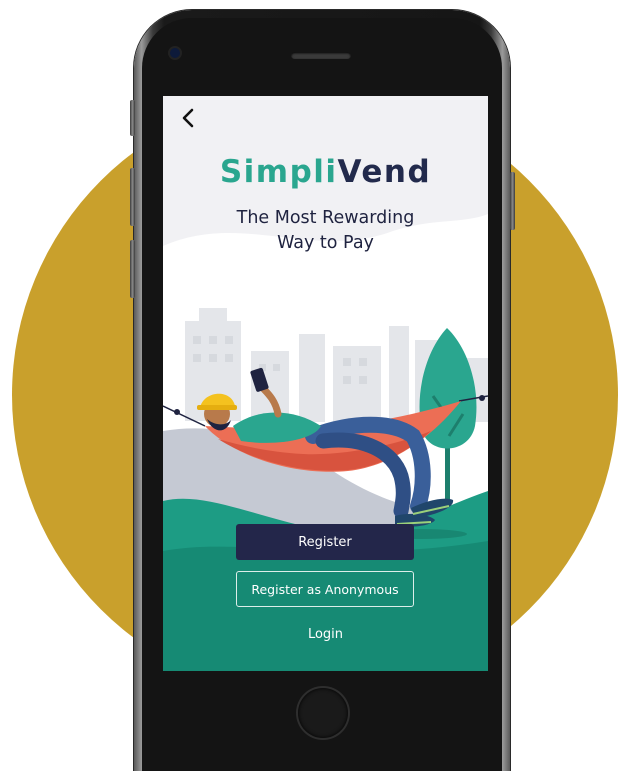  I want to click on volume-down-button, so click(132, 269).